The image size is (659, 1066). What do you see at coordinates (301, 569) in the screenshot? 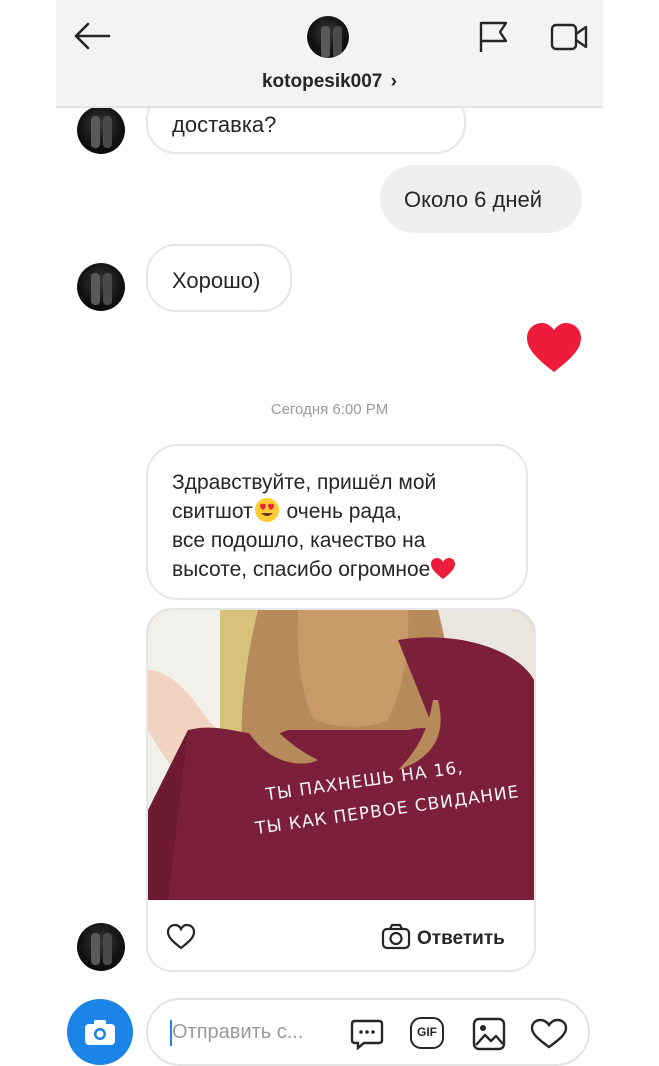
I see `message-fragment: высоте, спасибо огромное` at bounding box center [301, 569].